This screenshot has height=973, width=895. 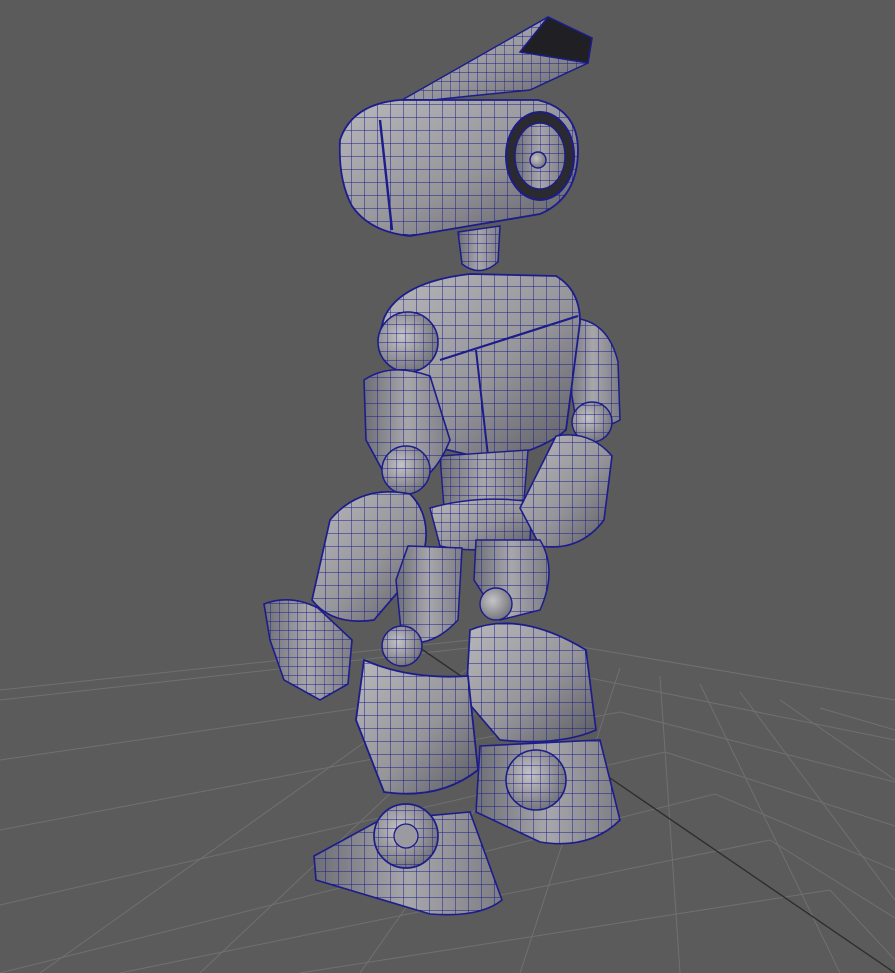 I want to click on neck, so click(x=479, y=248).